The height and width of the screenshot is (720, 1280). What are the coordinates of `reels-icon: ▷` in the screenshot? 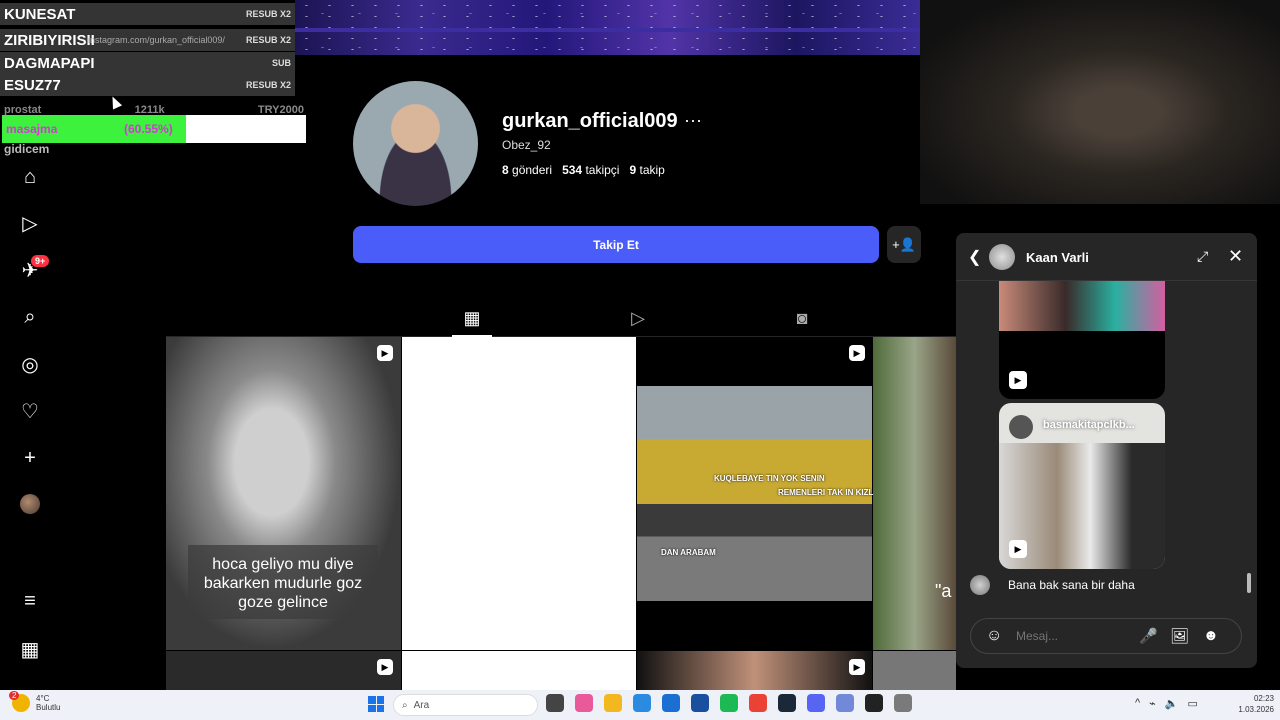 It's located at (30, 223).